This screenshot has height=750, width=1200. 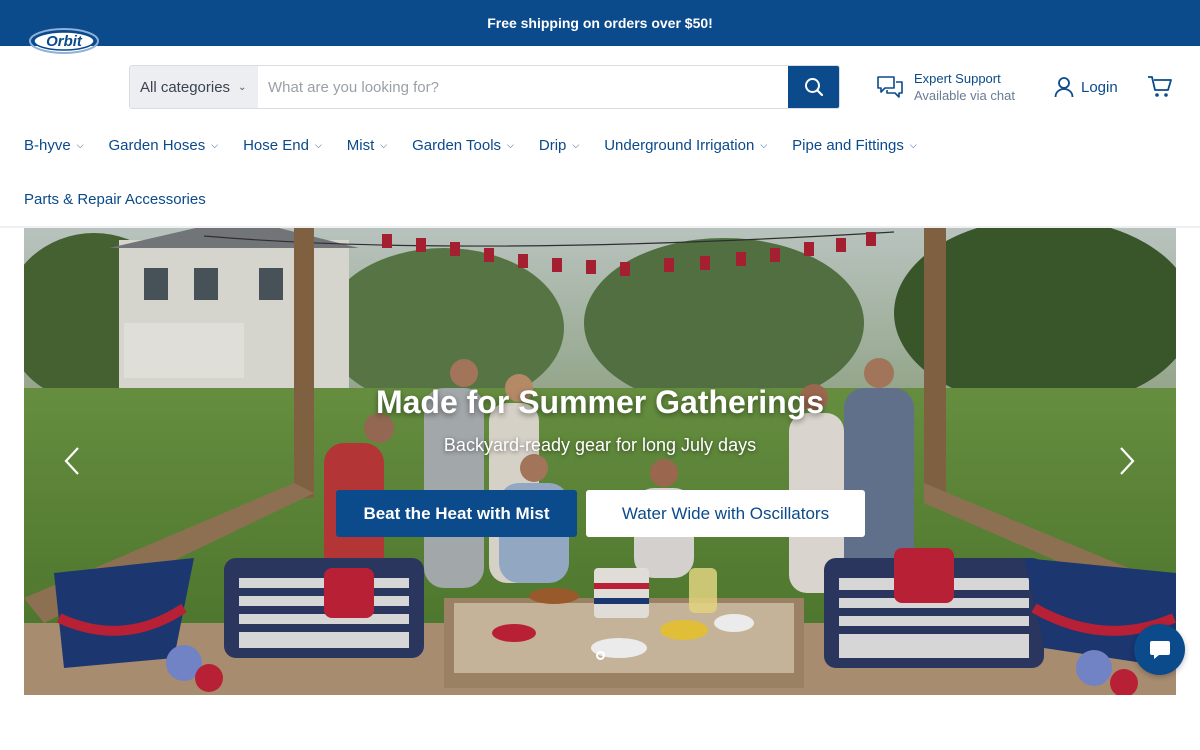 I want to click on category-select: All categories ⌄, so click(x=194, y=87).